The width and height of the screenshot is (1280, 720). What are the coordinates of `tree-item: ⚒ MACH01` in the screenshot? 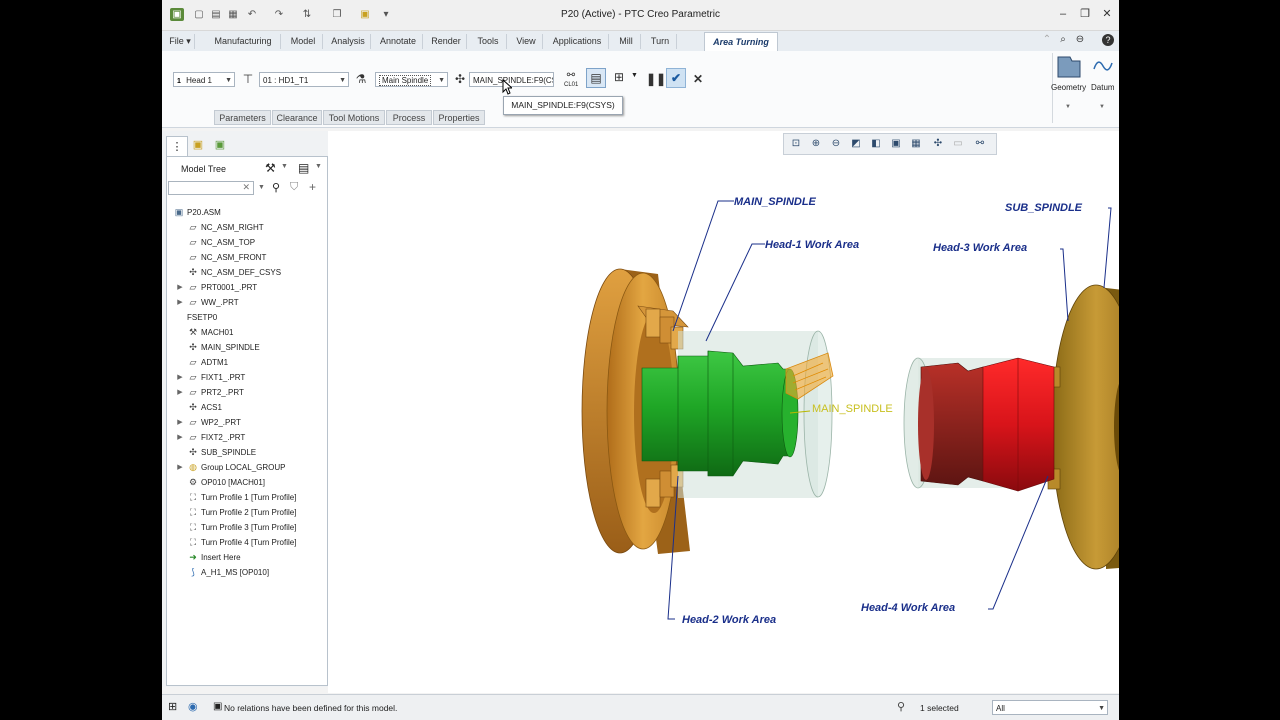 It's located at (246, 332).